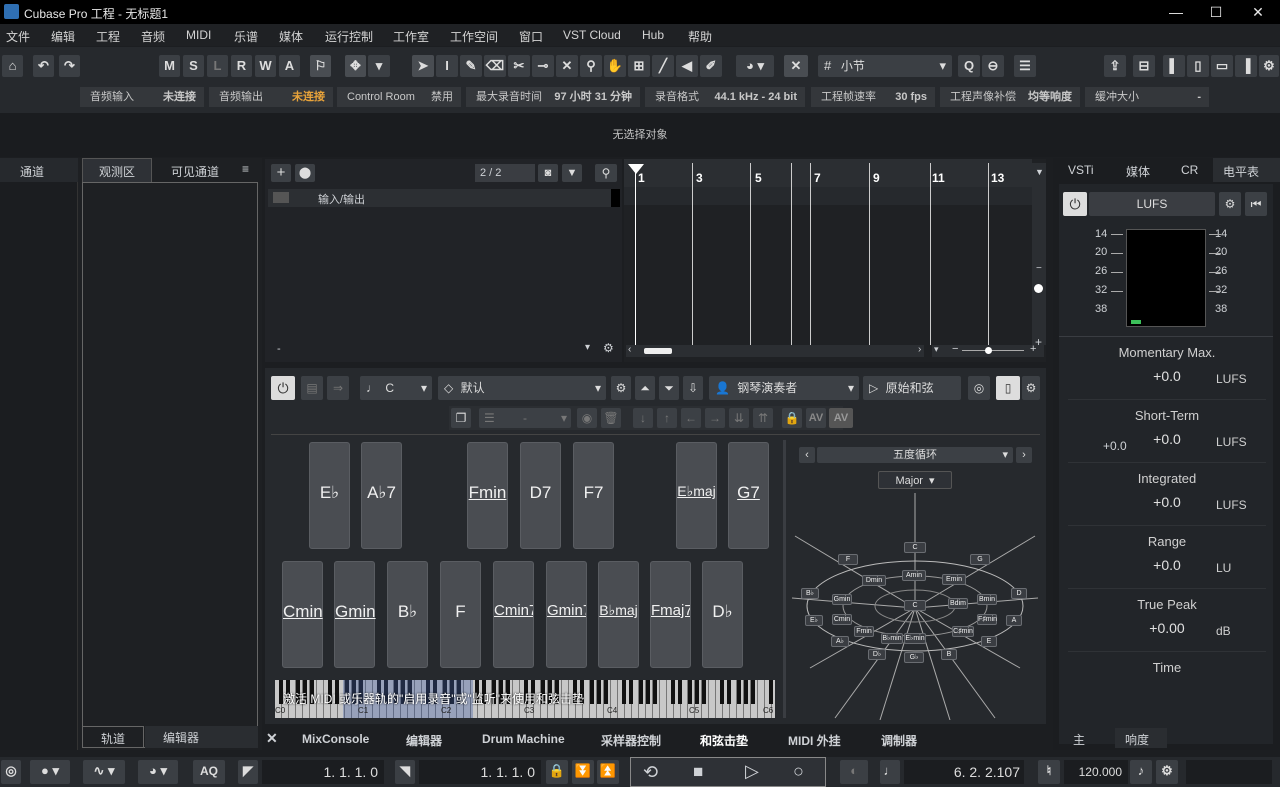  Describe the element at coordinates (405, 772) in the screenshot. I see `right-locator-icon: ◥` at that location.